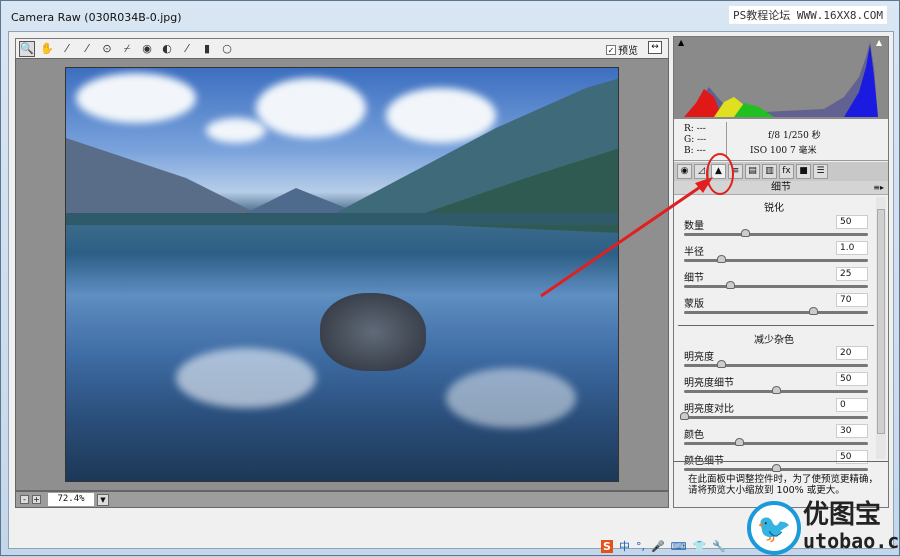 This screenshot has height=557, width=900. Describe the element at coordinates (769, 171) in the screenshot. I see `tab-lens-icon: ▥` at that location.